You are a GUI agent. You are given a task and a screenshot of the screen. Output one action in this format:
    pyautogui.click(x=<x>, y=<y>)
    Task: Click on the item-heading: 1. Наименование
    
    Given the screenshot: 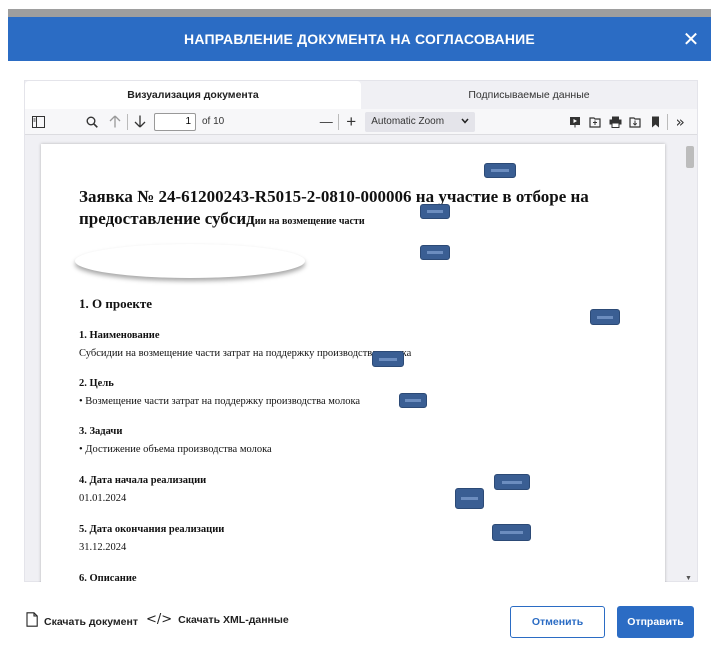 What is the action you would take?
    pyautogui.click(x=119, y=335)
    